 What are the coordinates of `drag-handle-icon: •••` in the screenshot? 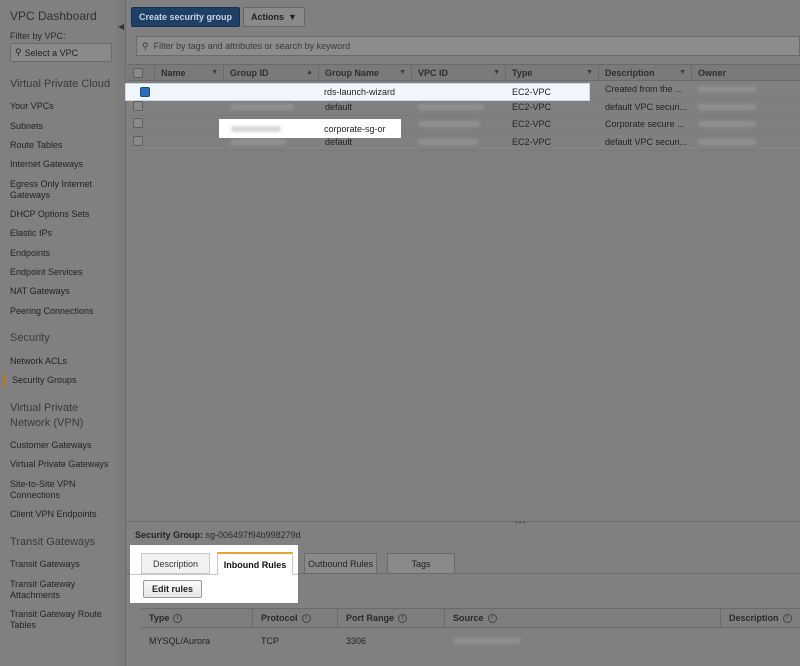 It's located at (520, 522).